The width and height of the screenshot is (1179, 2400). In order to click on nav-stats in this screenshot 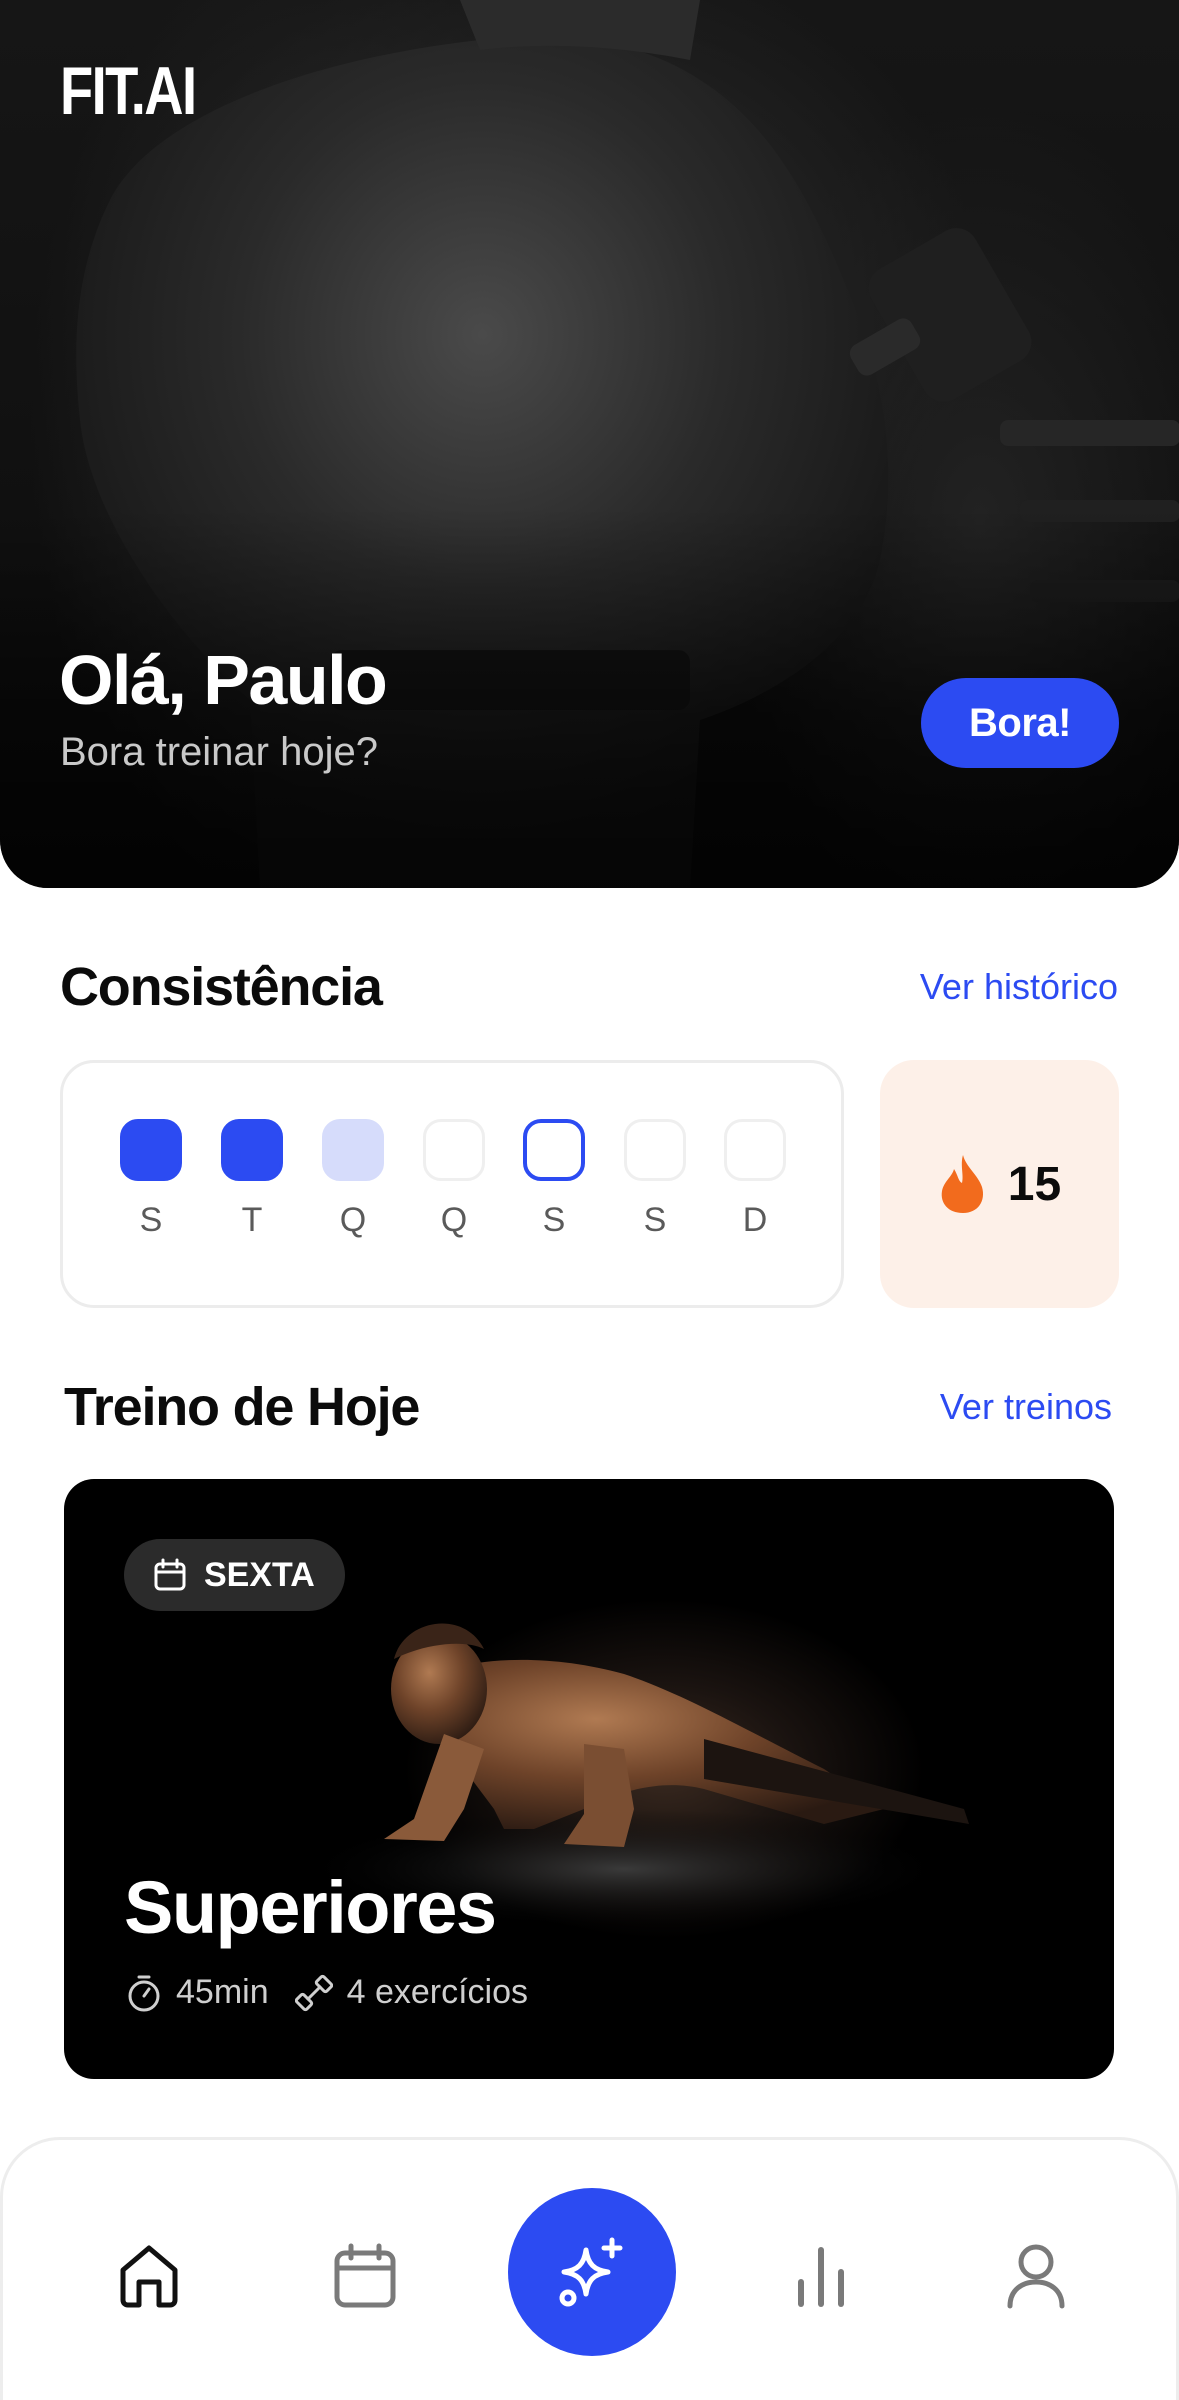, I will do `click(821, 2276)`.